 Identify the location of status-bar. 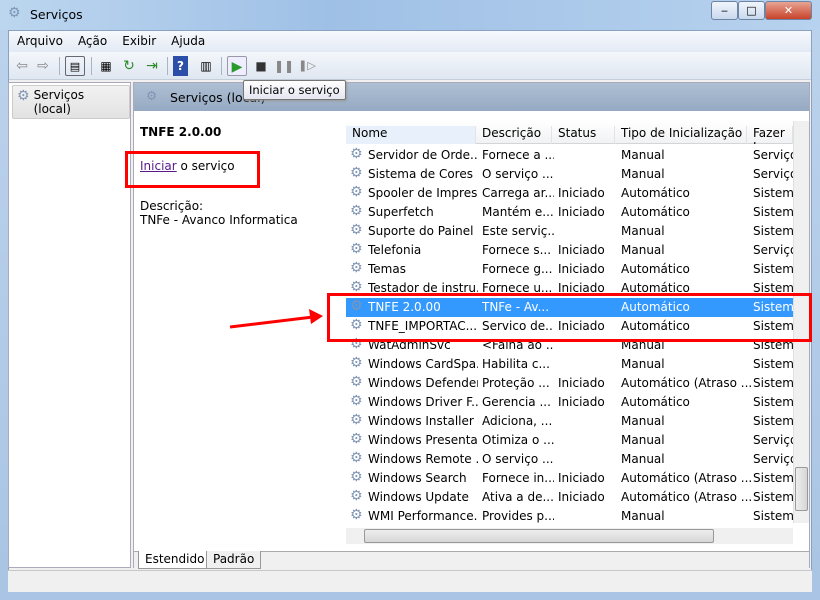
(410, 581).